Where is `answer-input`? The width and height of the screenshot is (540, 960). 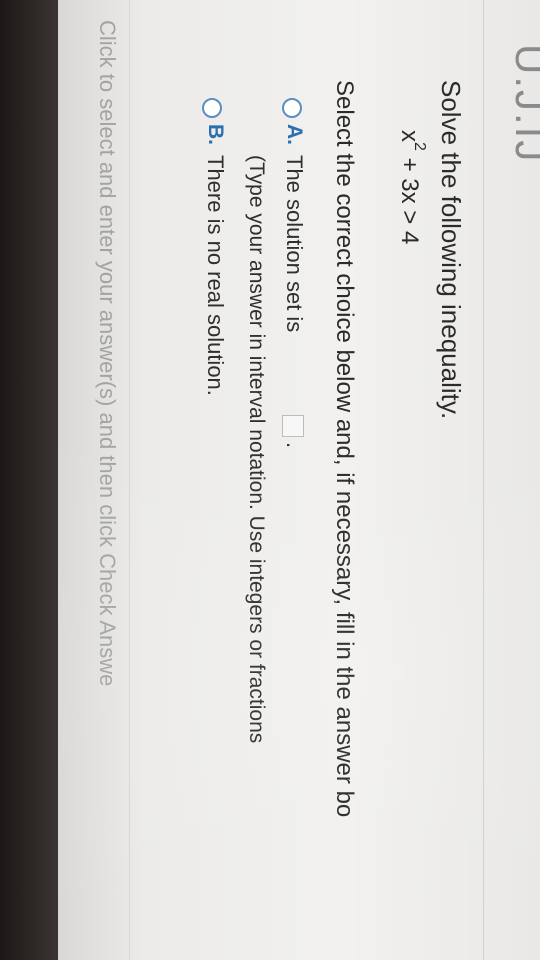 answer-input is located at coordinates (293, 426).